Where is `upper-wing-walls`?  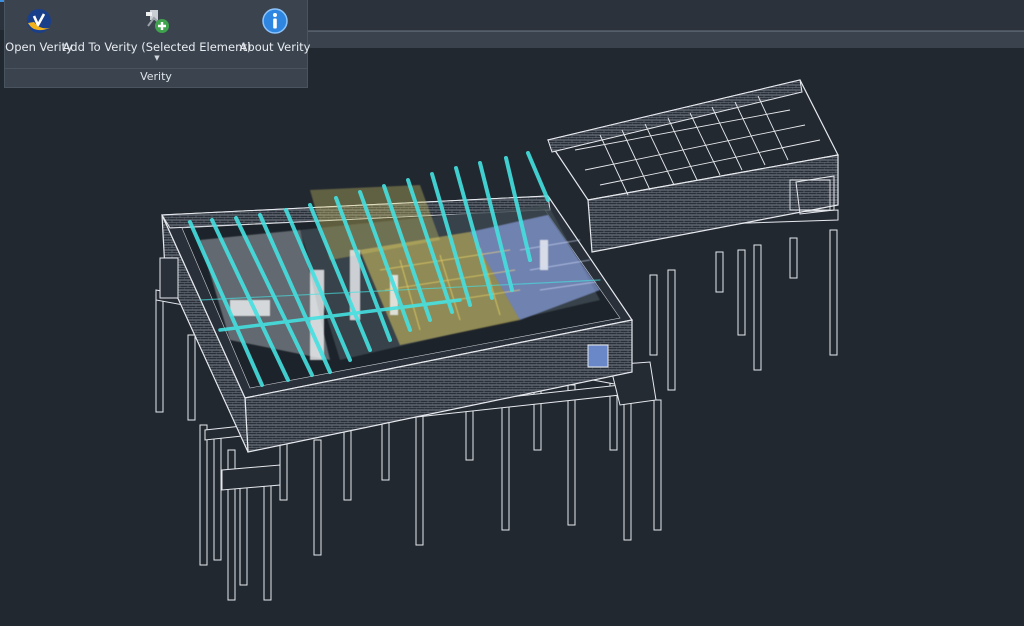
upper-wing-walls is located at coordinates (693, 166).